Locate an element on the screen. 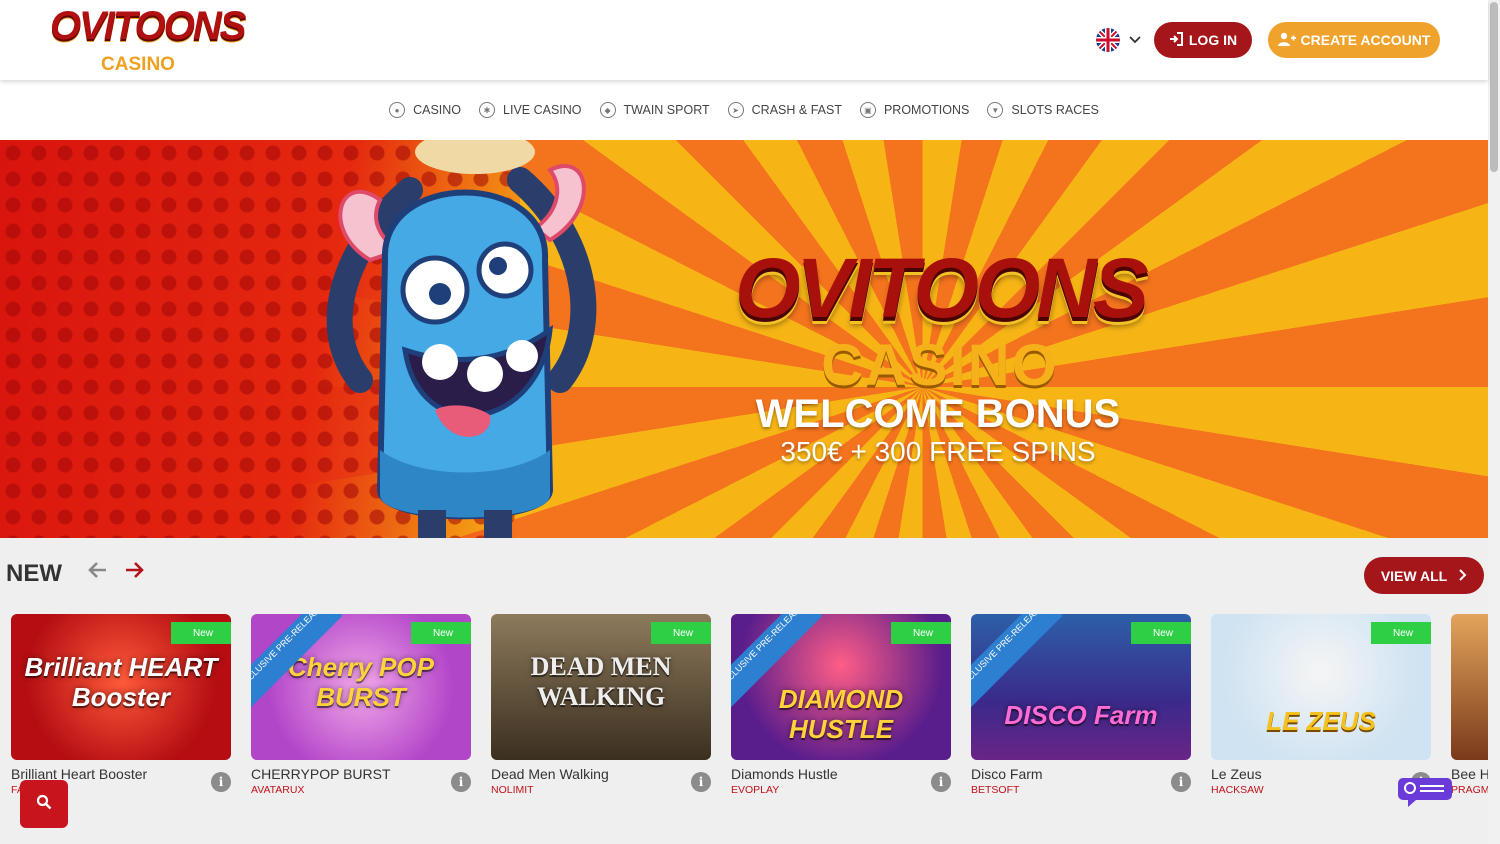  carousel-prev-button is located at coordinates (98, 572).